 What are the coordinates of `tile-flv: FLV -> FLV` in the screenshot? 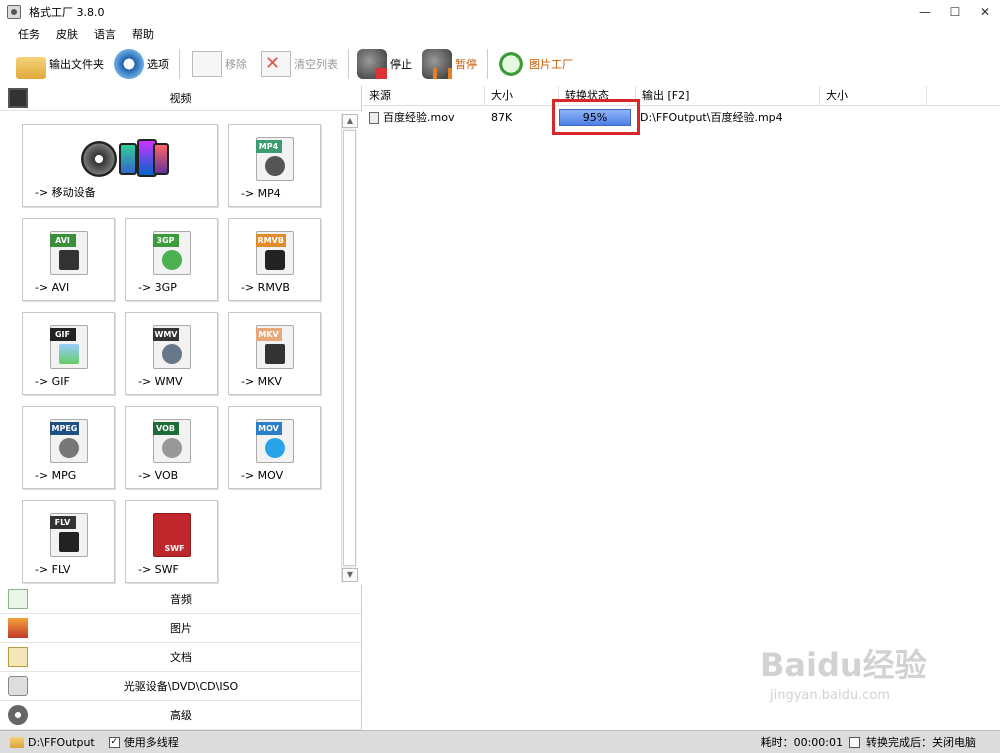 It's located at (68, 541).